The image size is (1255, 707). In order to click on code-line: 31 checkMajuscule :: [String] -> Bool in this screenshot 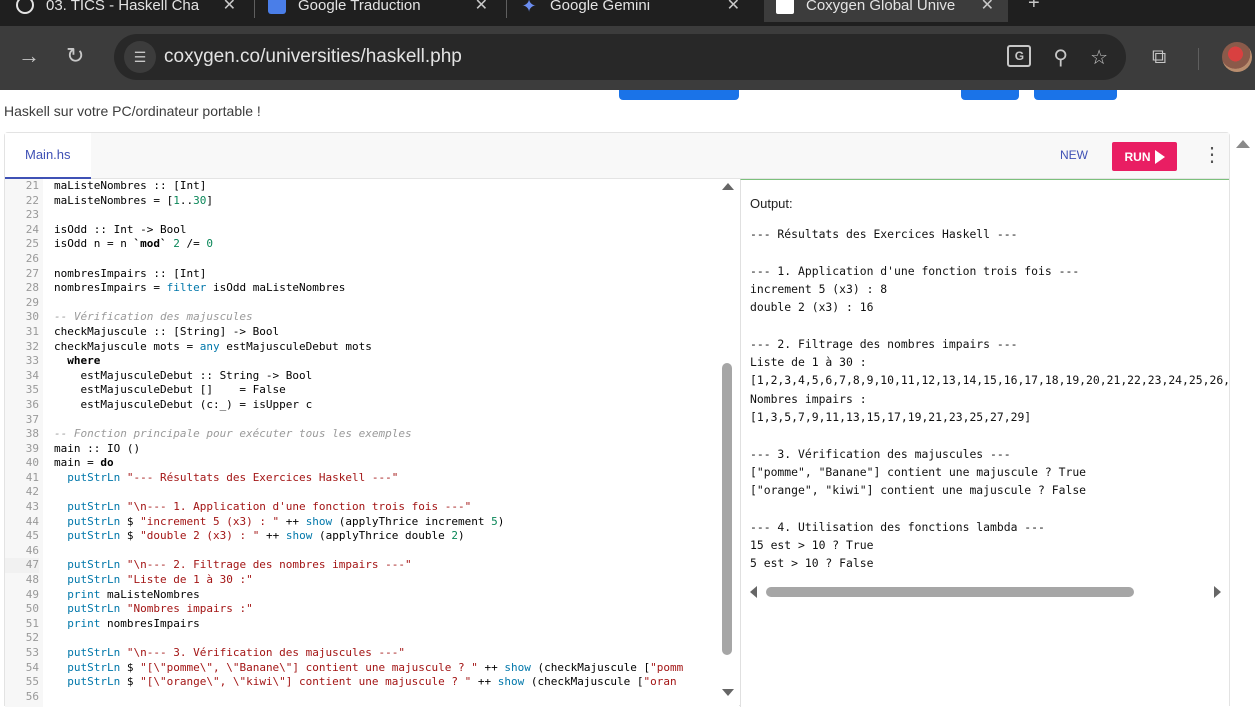, I will do `click(142, 332)`.